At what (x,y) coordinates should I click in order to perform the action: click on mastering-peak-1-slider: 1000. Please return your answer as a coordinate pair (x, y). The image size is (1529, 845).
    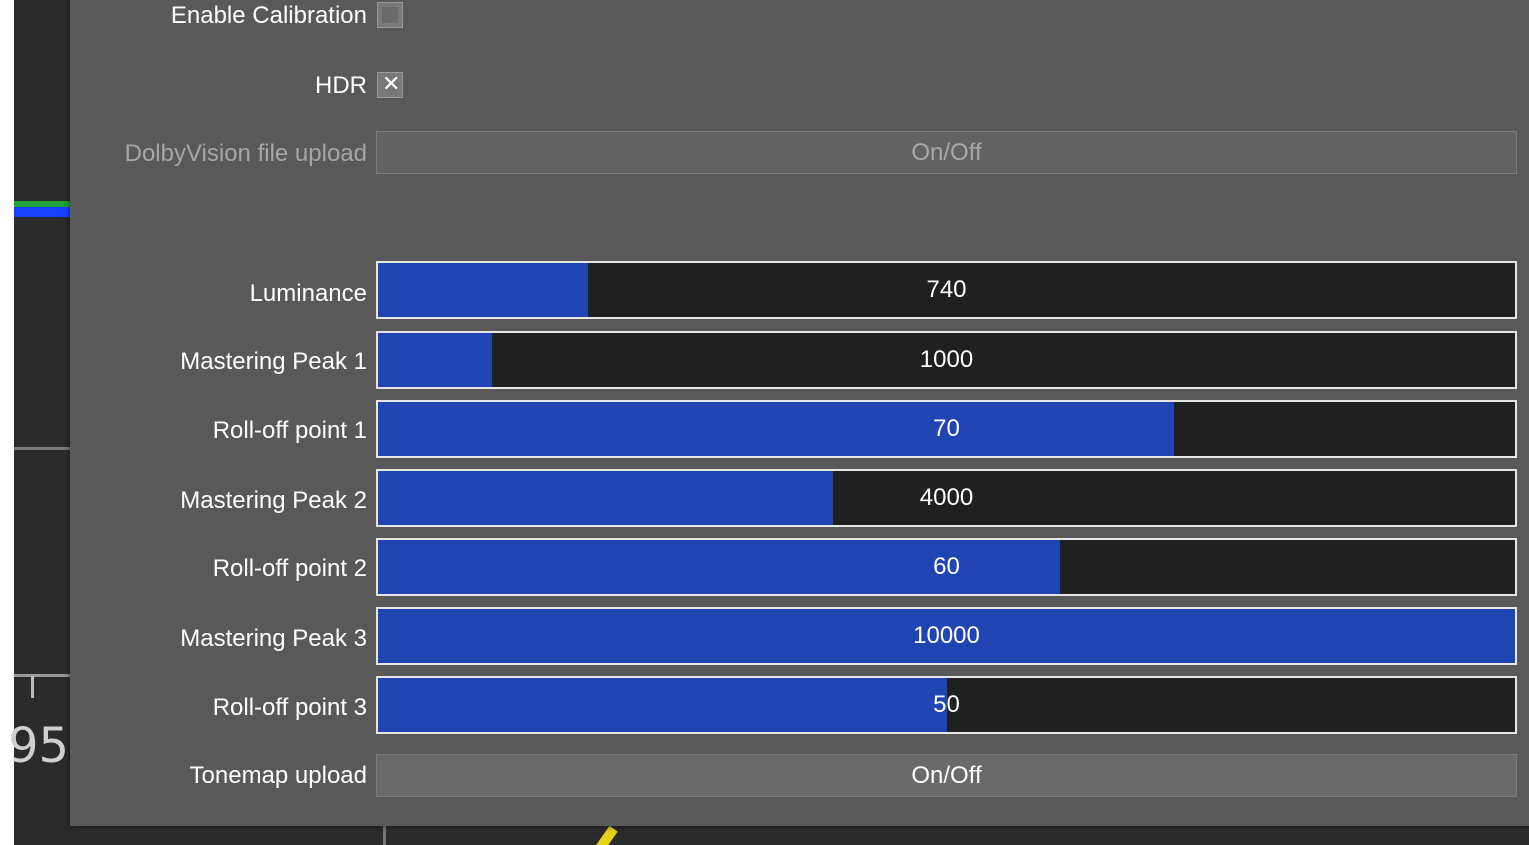
    Looking at the image, I should click on (946, 360).